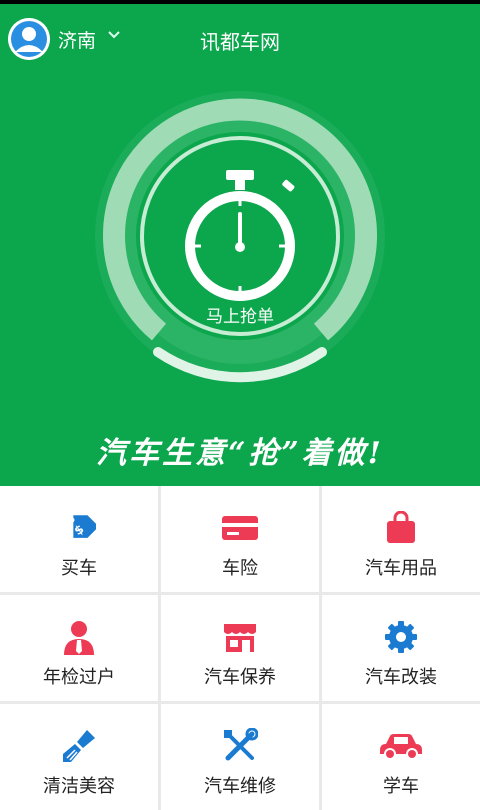 Image resolution: width=480 pixels, height=810 pixels. I want to click on card-icon, so click(240, 528).